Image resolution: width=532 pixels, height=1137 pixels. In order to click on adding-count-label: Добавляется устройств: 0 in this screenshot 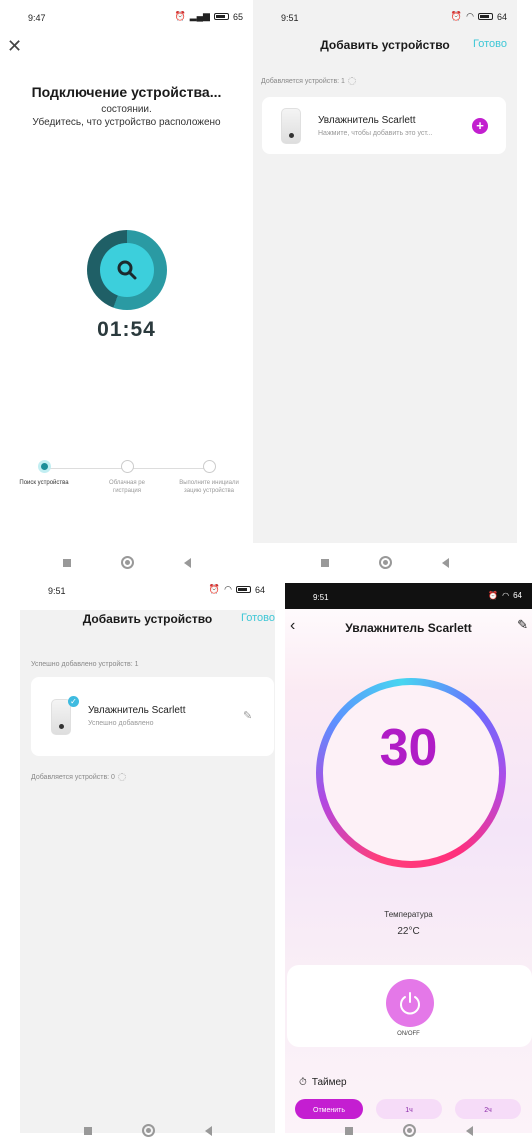, I will do `click(78, 777)`.